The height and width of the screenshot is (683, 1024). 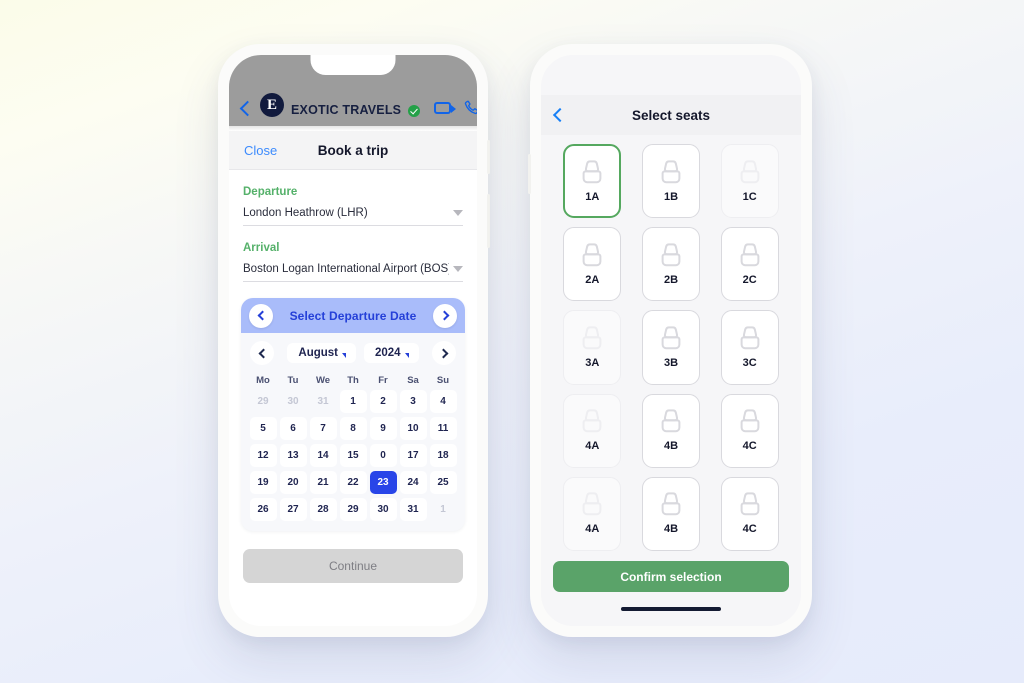 What do you see at coordinates (263, 455) in the screenshot?
I see `calendar-day: 12` at bounding box center [263, 455].